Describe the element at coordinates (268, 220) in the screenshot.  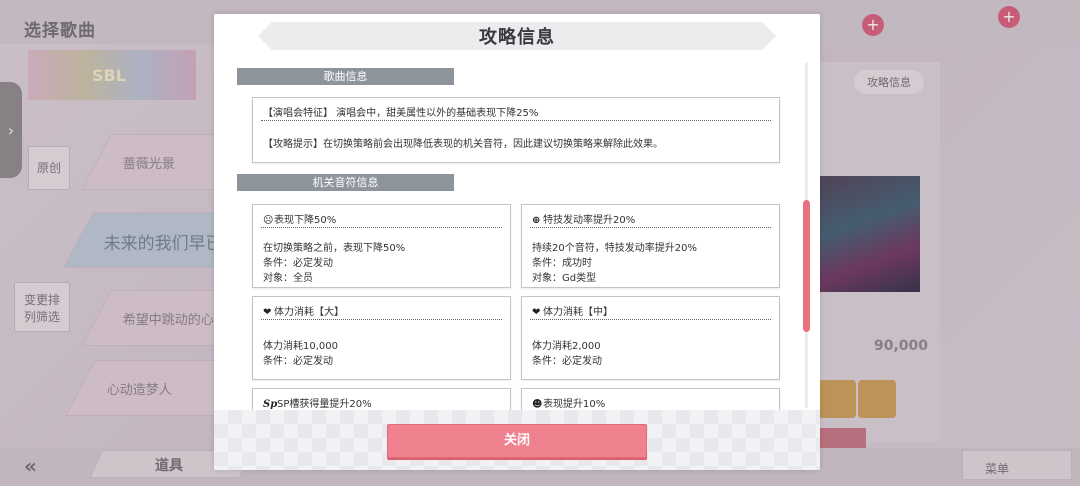
I see `performance-down-icon: ☹` at that location.